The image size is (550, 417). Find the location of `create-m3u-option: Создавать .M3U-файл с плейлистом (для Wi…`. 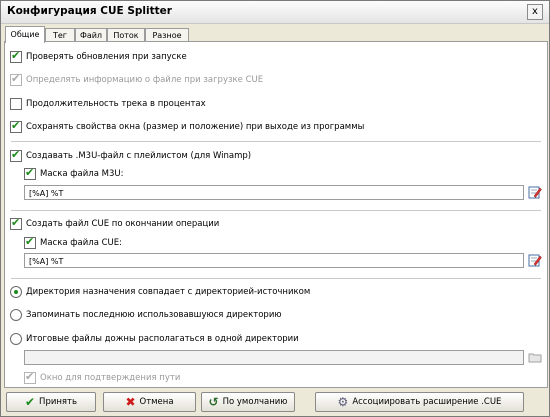

create-m3u-option: Создавать .M3U-файл с плейлистом (для Wi… is located at coordinates (131, 155).